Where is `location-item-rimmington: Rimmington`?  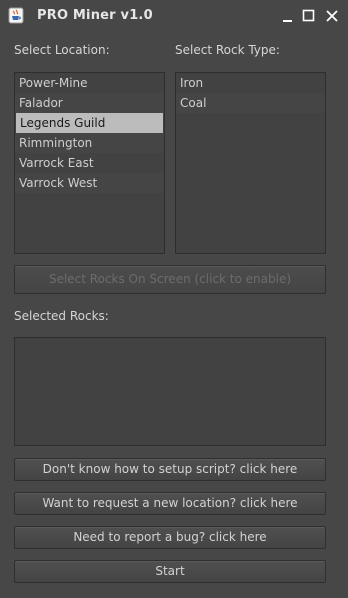
location-item-rimmington: Rimmington is located at coordinates (89, 143).